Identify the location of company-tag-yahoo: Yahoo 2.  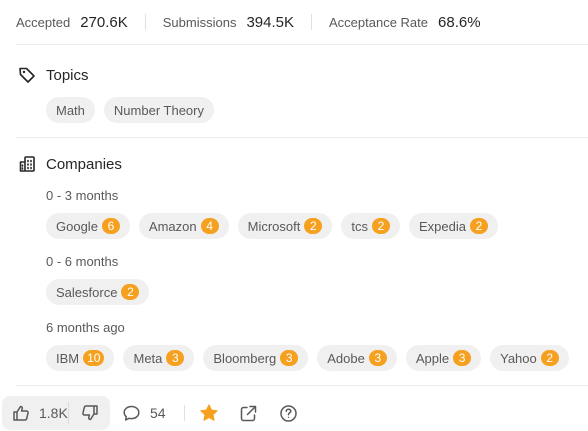
(529, 358).